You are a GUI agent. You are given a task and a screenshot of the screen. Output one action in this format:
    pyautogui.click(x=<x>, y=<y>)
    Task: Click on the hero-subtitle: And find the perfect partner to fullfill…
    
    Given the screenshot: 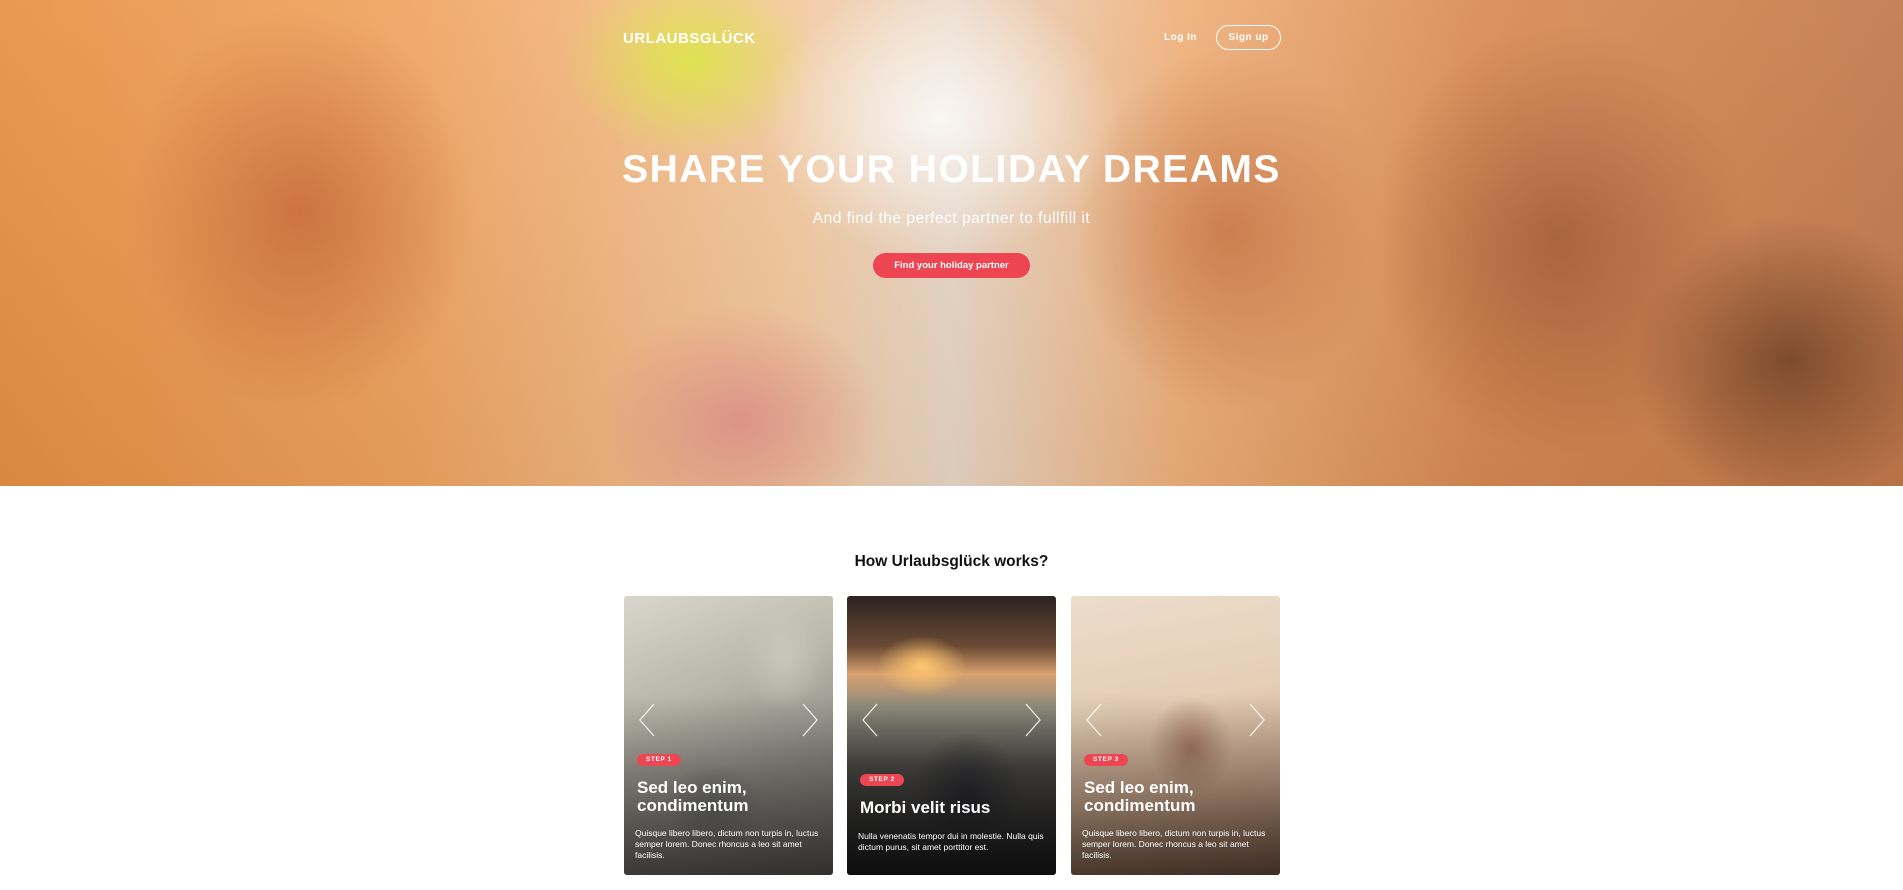 What is the action you would take?
    pyautogui.click(x=951, y=218)
    